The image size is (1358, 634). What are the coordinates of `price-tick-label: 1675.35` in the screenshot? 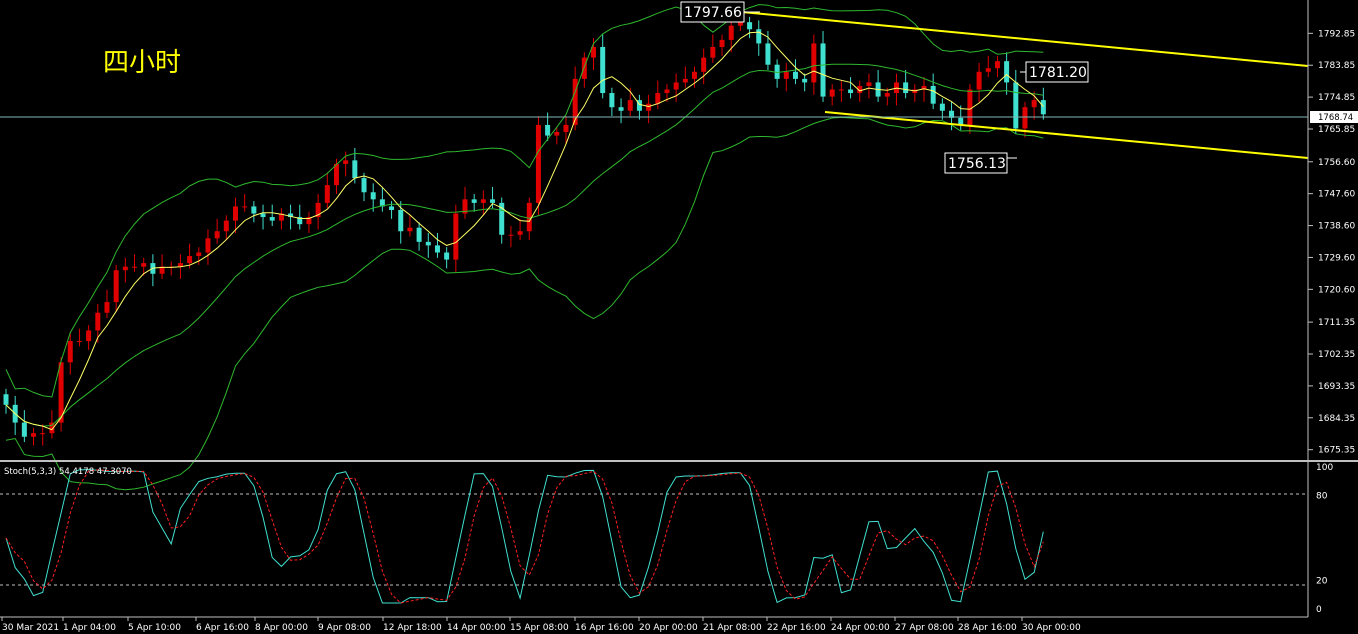 It's located at (1336, 451).